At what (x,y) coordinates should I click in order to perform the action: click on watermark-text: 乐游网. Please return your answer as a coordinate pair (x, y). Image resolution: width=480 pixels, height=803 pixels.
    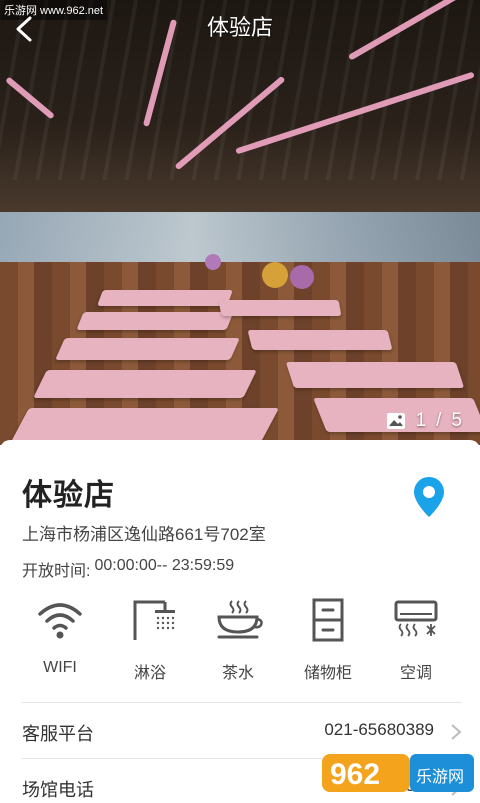
    Looking at the image, I should click on (440, 776).